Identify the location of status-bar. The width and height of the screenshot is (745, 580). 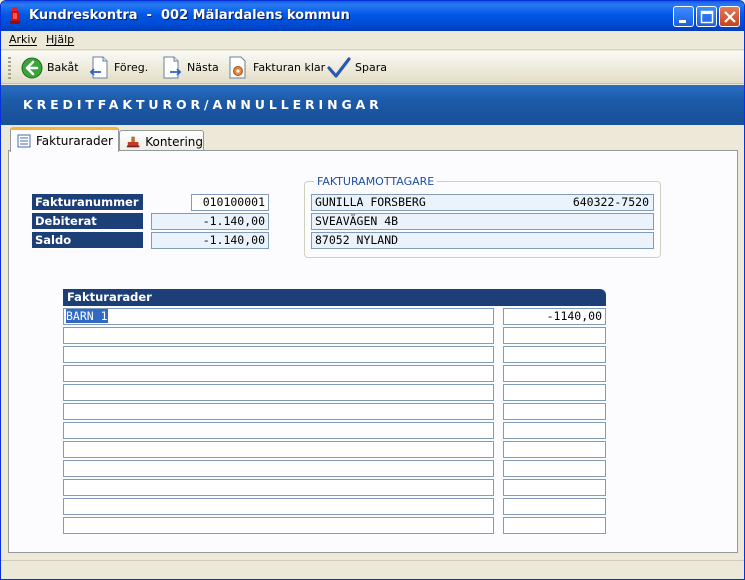
(372, 569).